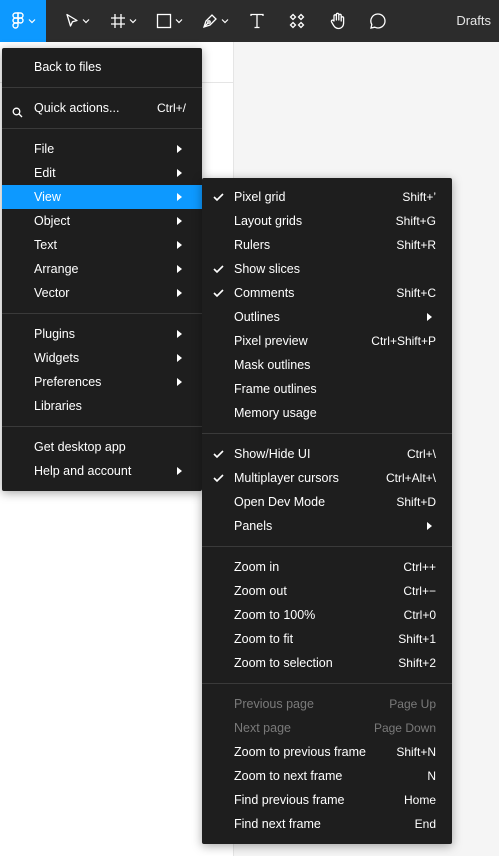 The width and height of the screenshot is (499, 856). What do you see at coordinates (283, 663) in the screenshot?
I see `menu-item-label: Zoom to selection` at bounding box center [283, 663].